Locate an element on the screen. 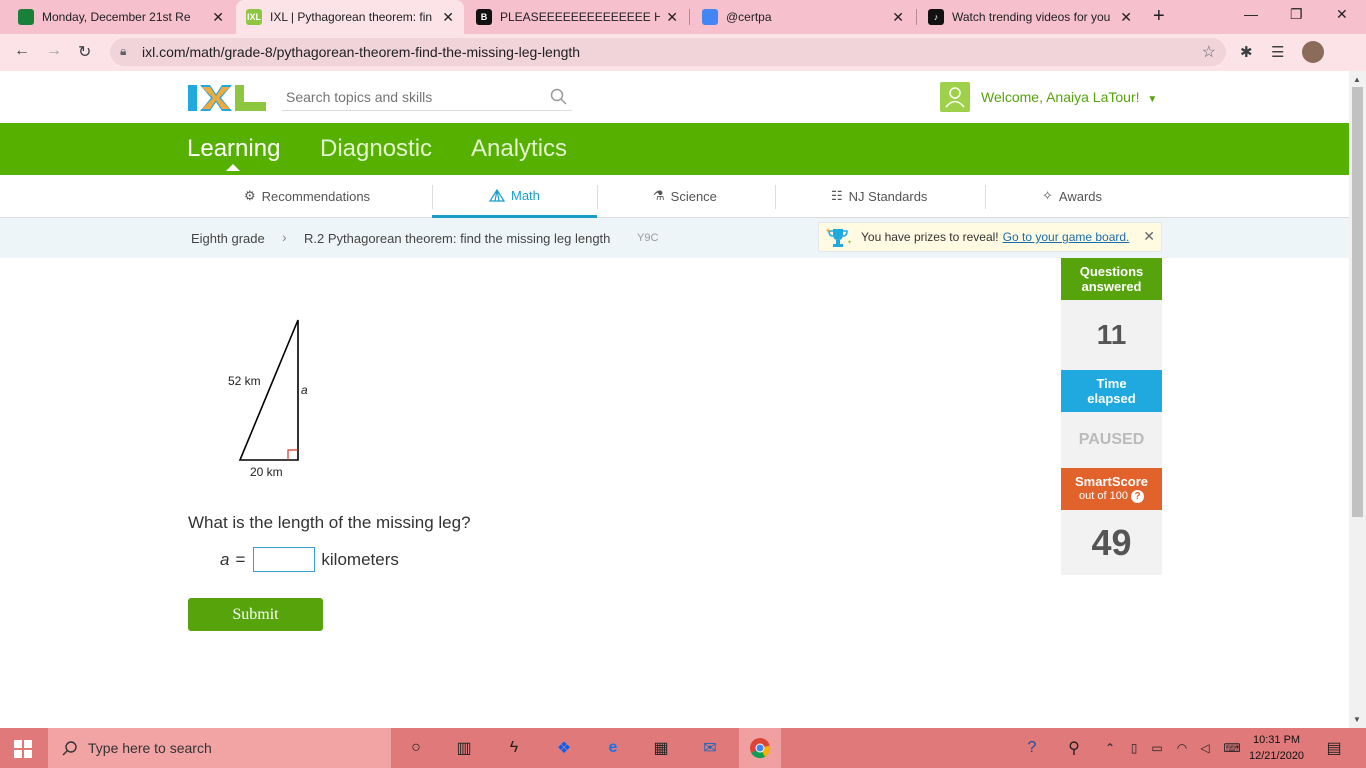  media-control-icon: ☰ is located at coordinates (1277, 52).